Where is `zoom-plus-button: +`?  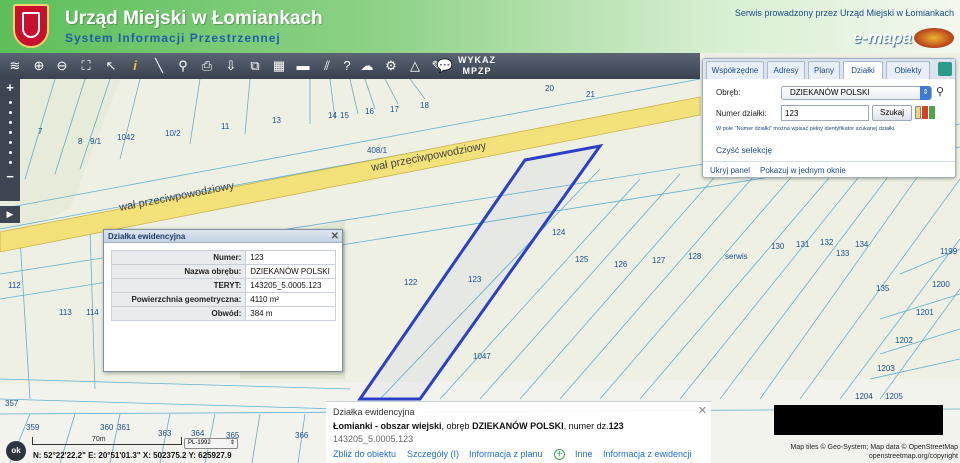 zoom-plus-button: + is located at coordinates (10, 87).